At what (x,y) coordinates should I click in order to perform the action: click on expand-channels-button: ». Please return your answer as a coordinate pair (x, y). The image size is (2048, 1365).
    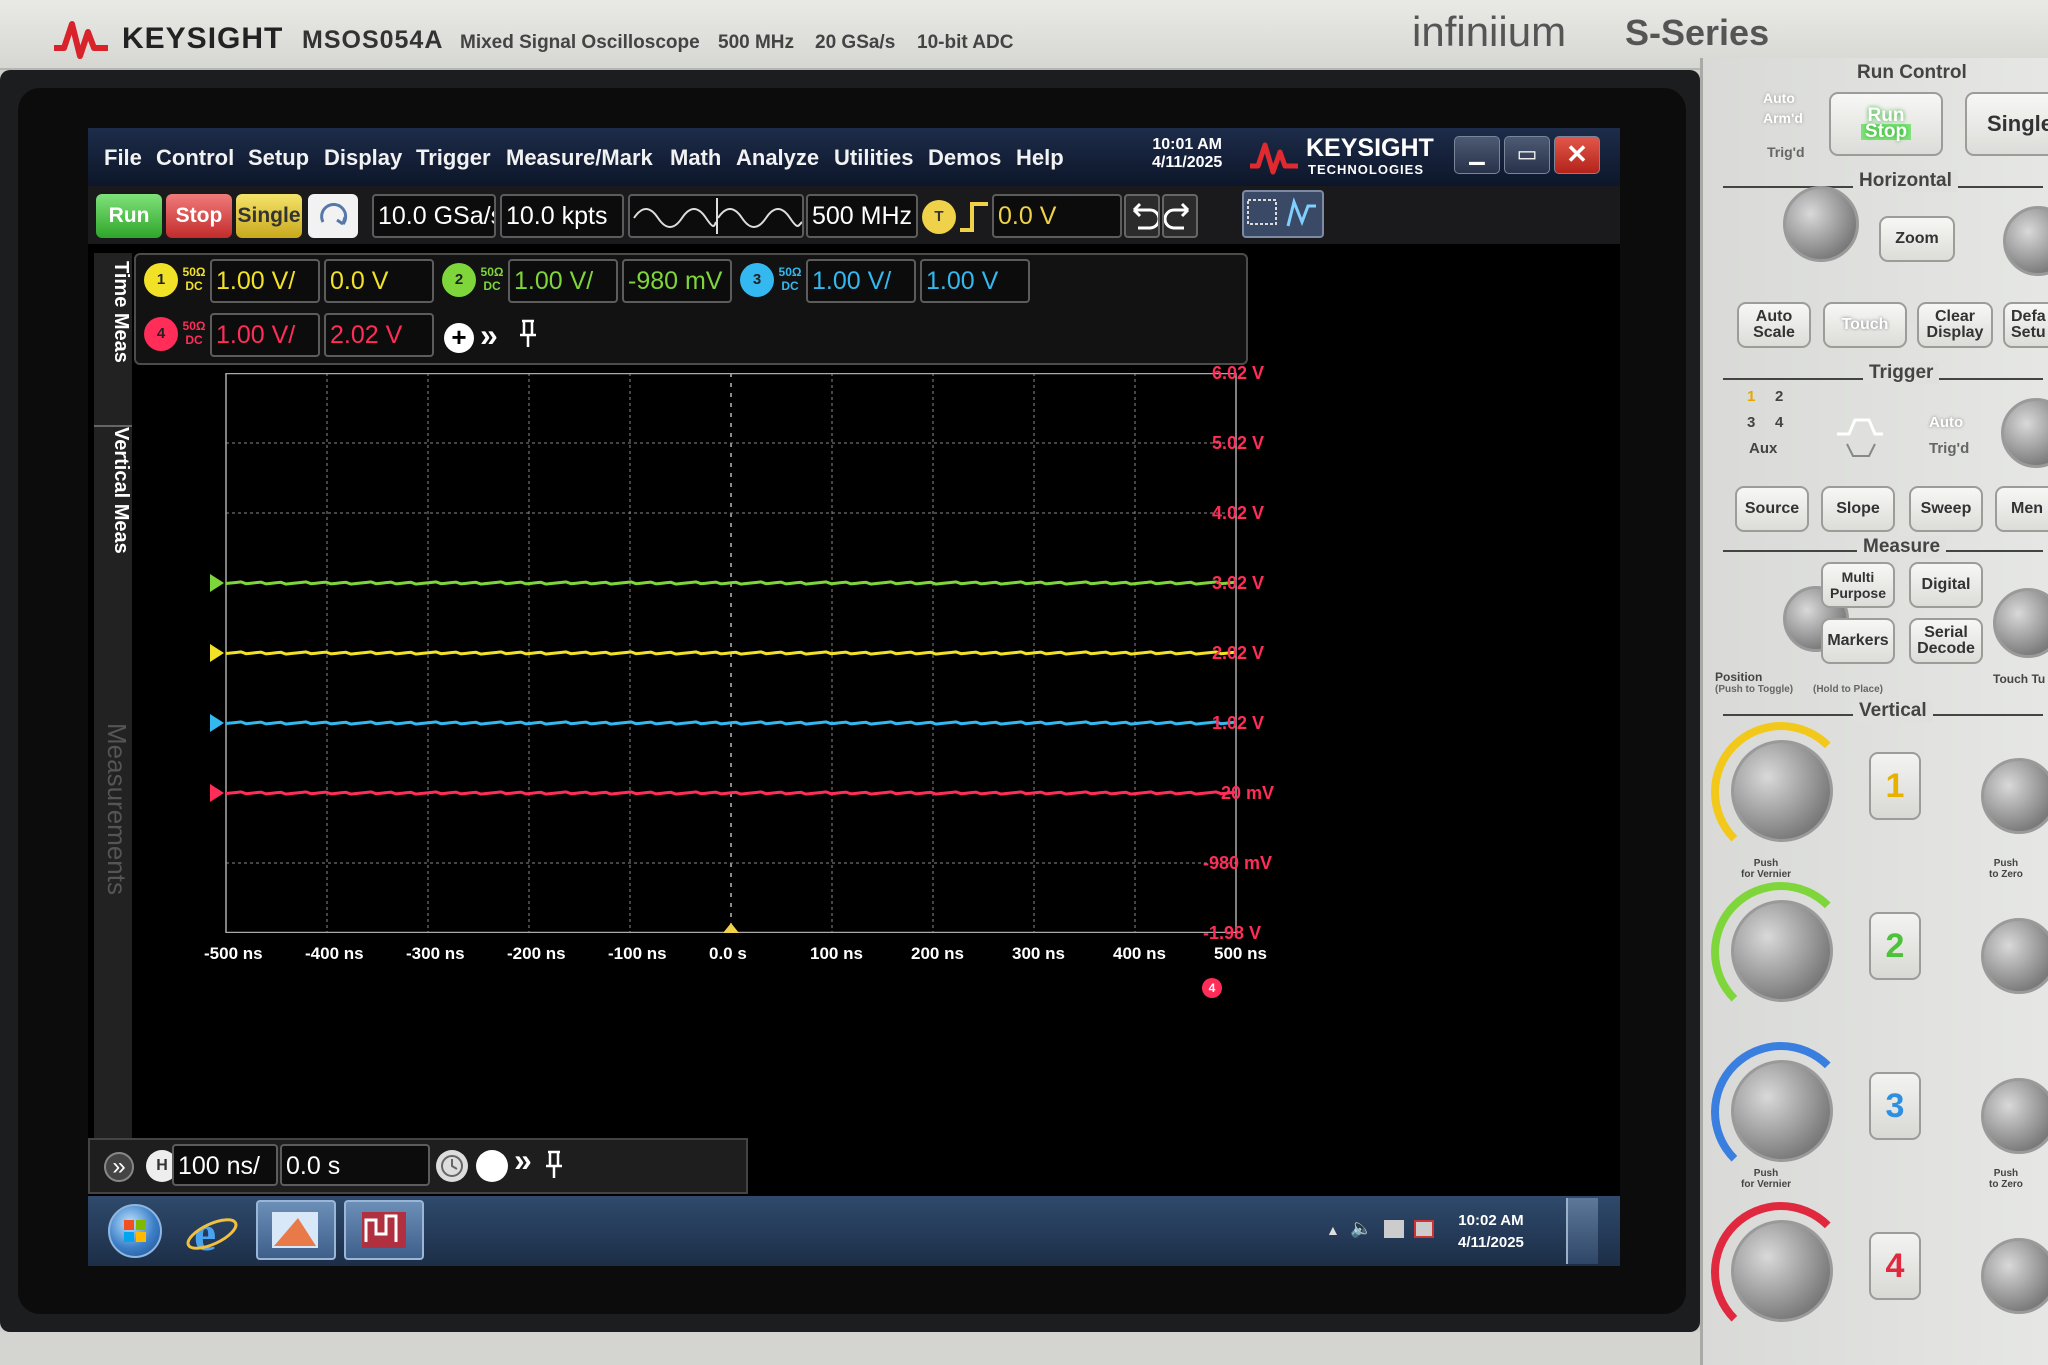
    Looking at the image, I should click on (489, 335).